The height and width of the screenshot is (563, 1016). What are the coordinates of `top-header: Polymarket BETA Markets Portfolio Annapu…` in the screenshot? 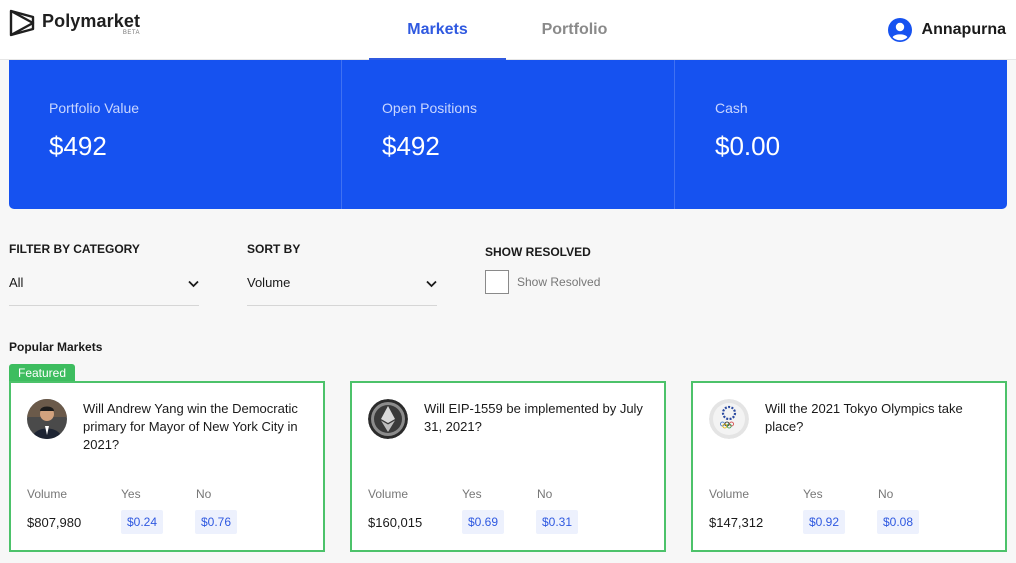 It's located at (508, 30).